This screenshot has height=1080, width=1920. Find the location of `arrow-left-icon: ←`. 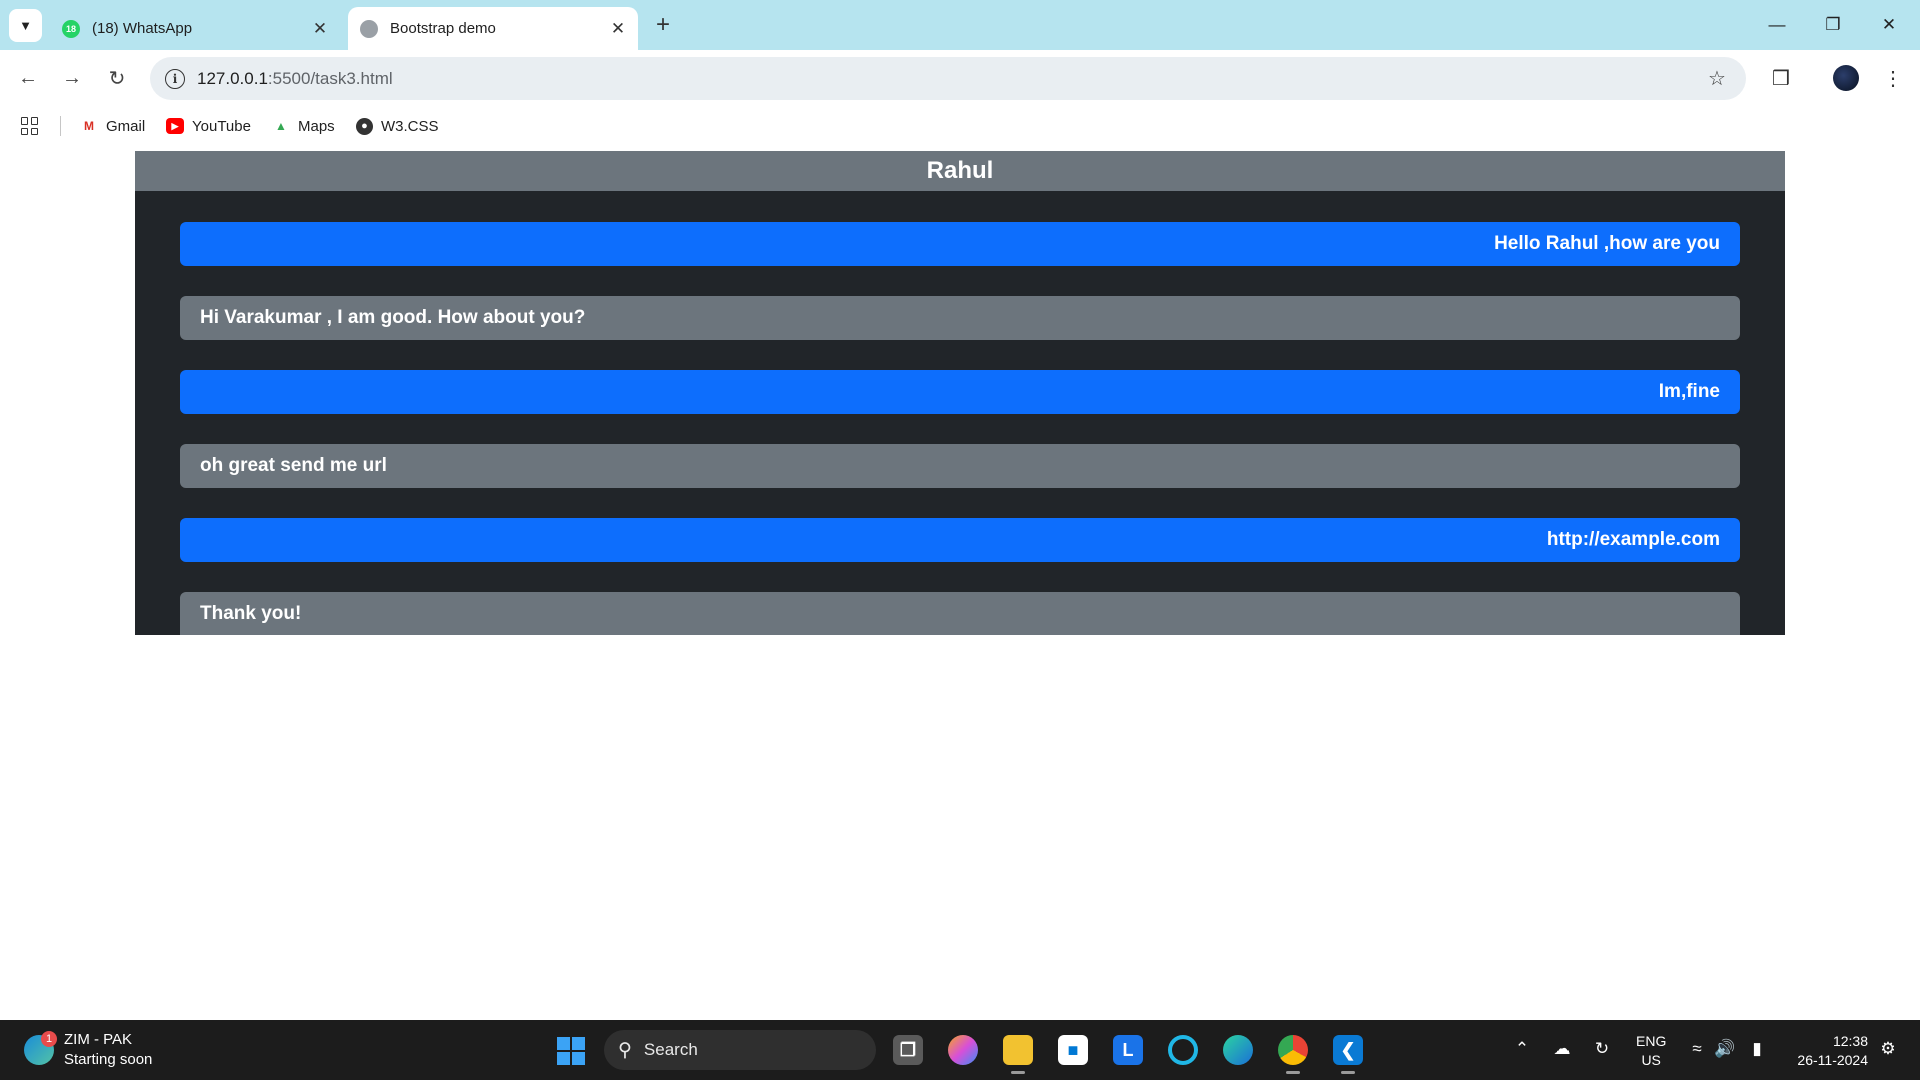

arrow-left-icon: ← is located at coordinates (28, 77).